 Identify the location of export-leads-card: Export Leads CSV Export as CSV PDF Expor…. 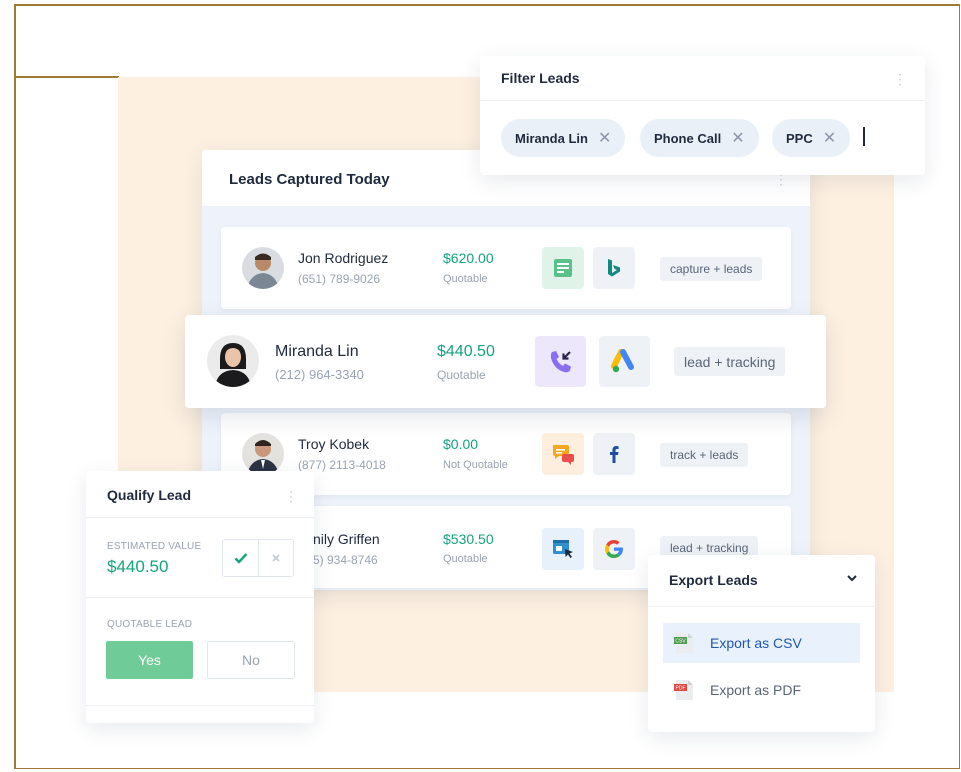
(761, 643).